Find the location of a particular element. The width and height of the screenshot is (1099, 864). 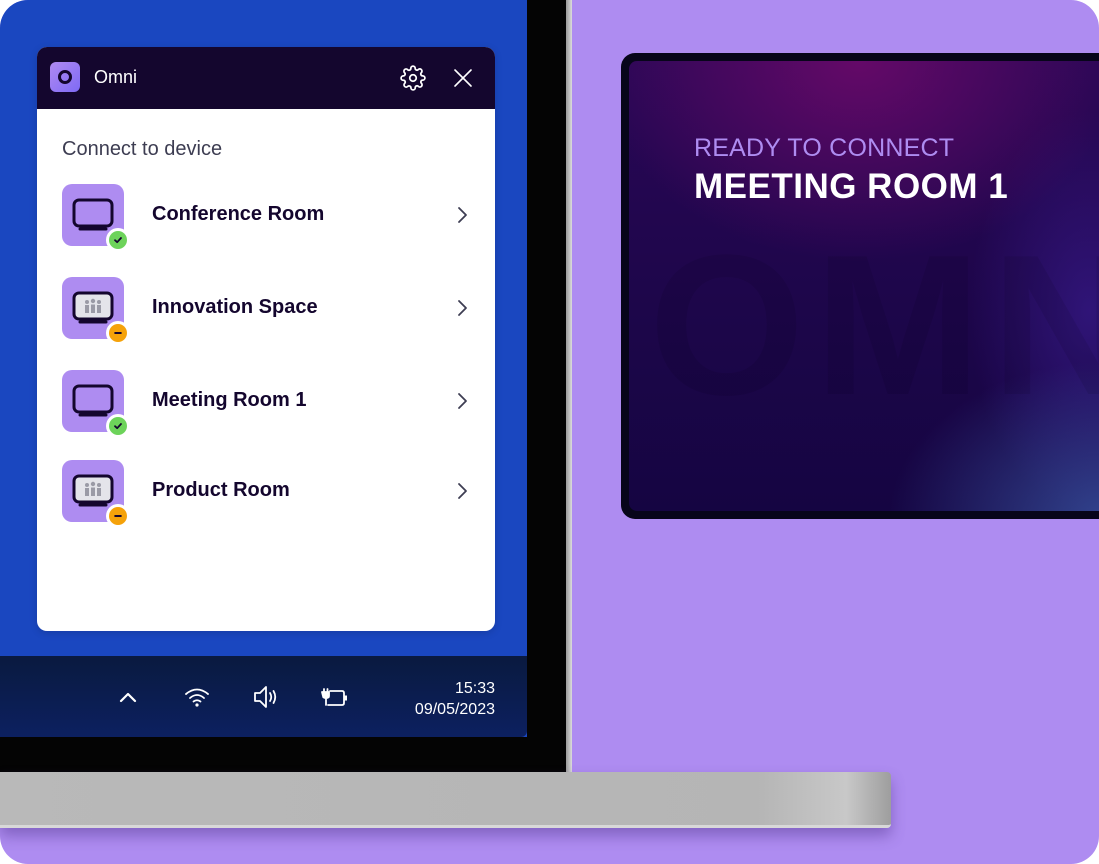

display-subtitle: READY TO CONNECT is located at coordinates (824, 148).